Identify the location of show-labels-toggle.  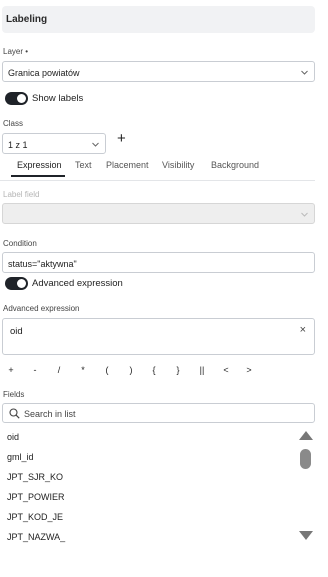
(16, 98).